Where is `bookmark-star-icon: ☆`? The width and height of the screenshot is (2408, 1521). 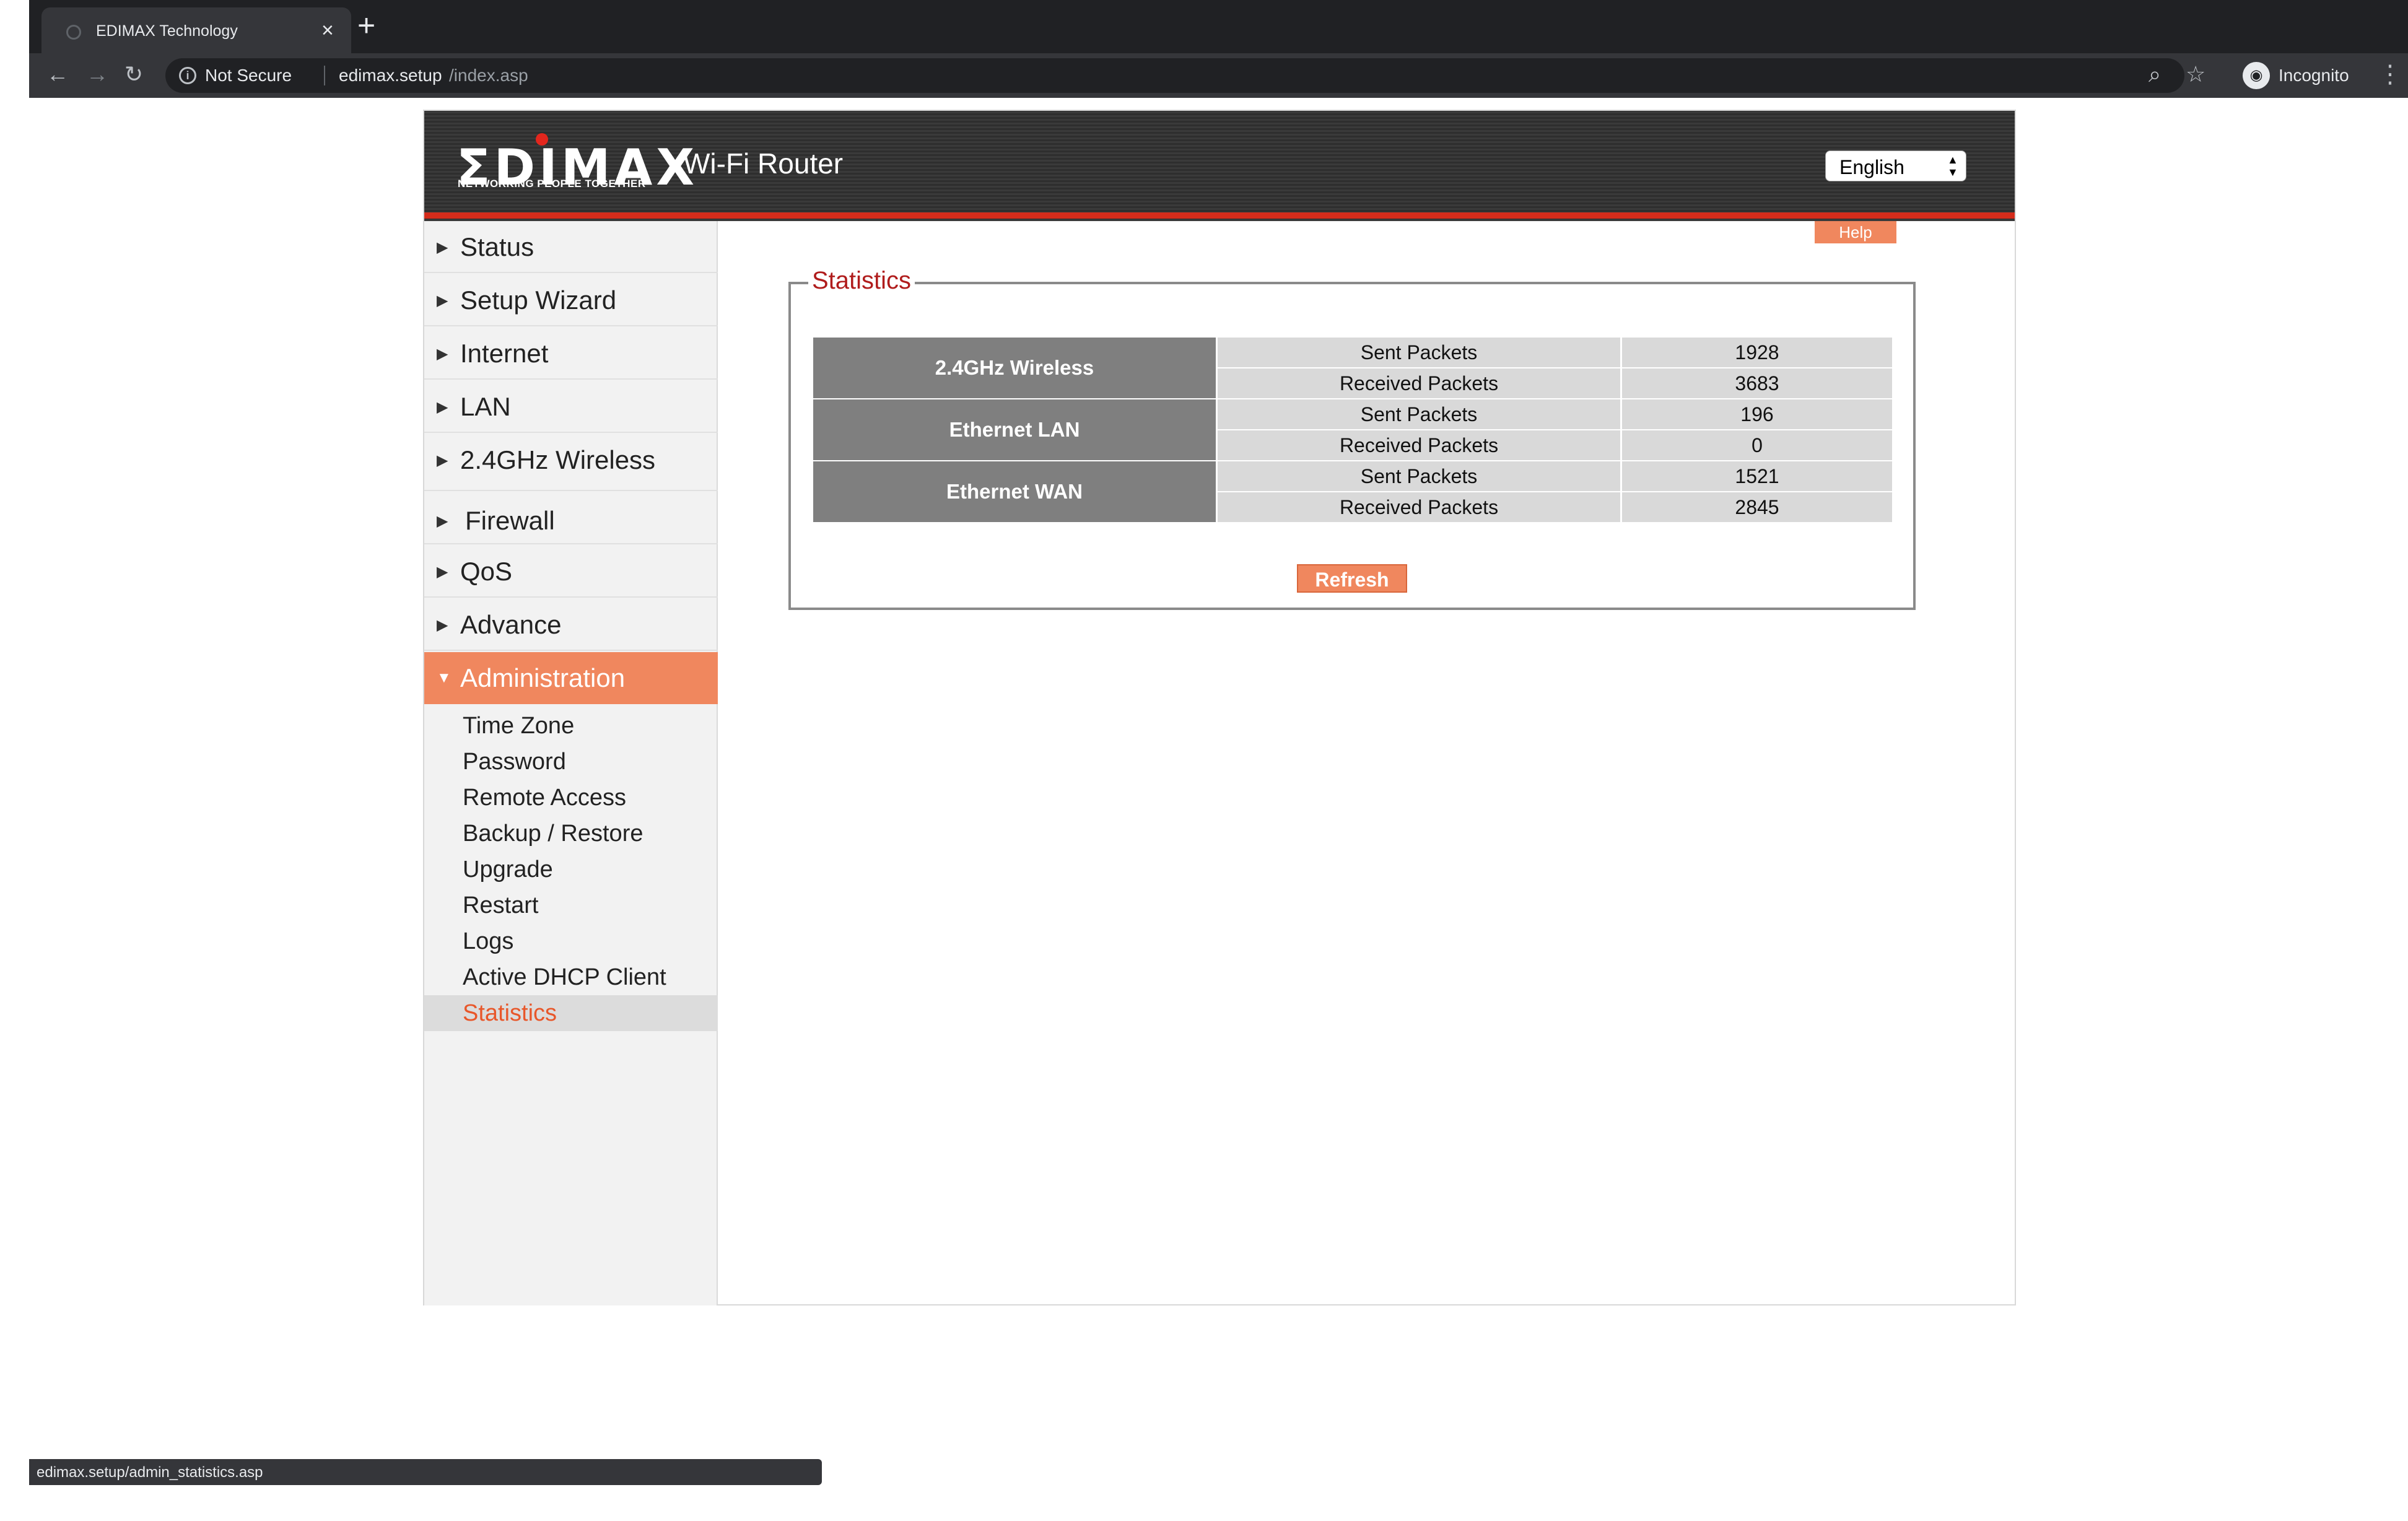 bookmark-star-icon: ☆ is located at coordinates (2195, 75).